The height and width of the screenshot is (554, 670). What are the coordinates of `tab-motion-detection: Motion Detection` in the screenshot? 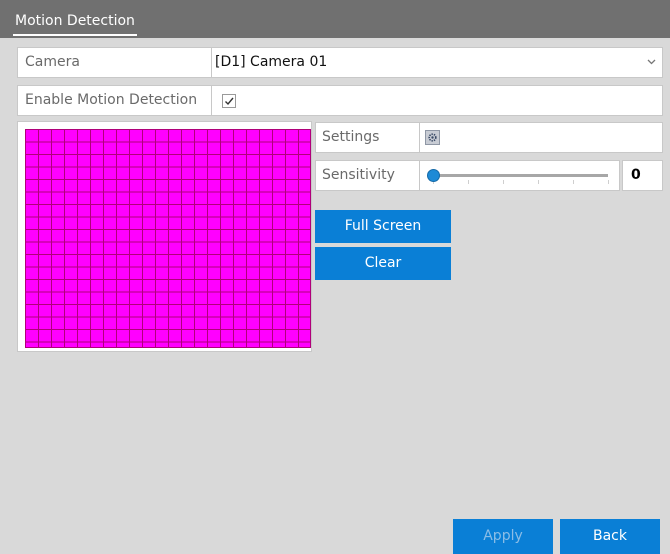 It's located at (75, 23).